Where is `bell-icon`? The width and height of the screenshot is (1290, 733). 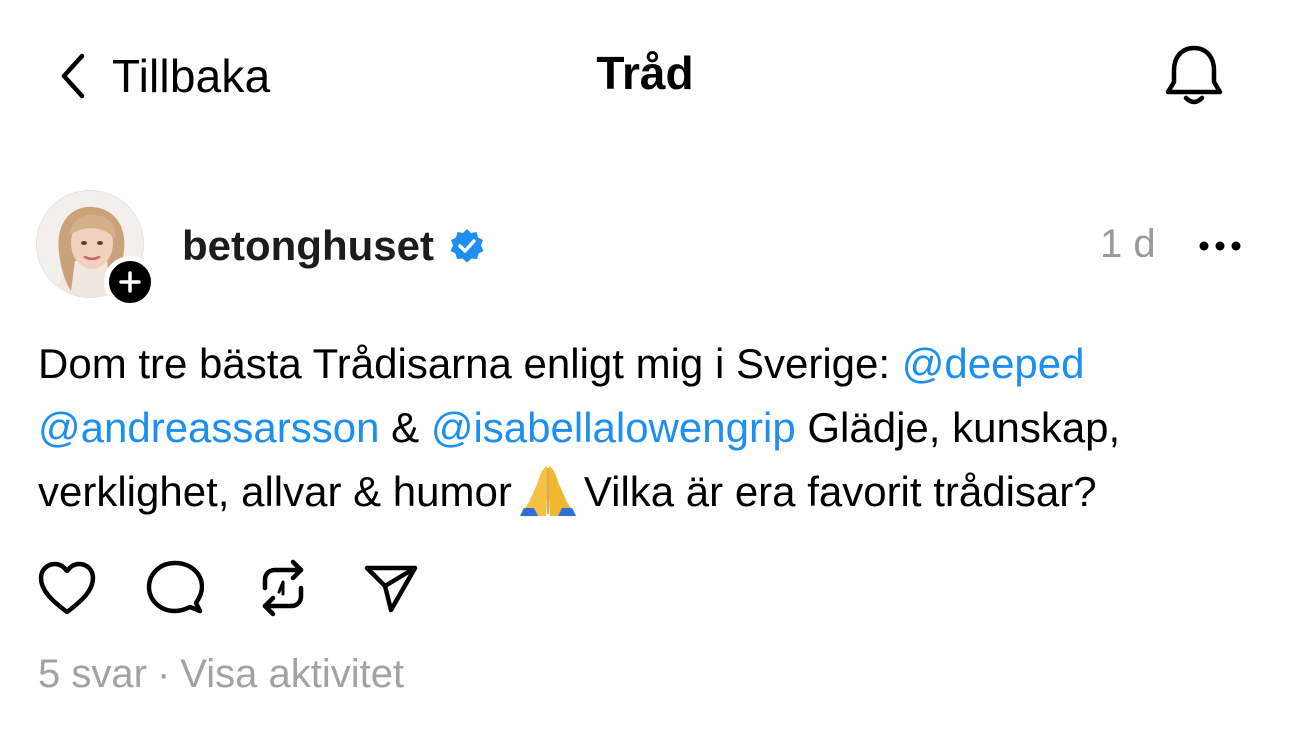
bell-icon is located at coordinates (1194, 75).